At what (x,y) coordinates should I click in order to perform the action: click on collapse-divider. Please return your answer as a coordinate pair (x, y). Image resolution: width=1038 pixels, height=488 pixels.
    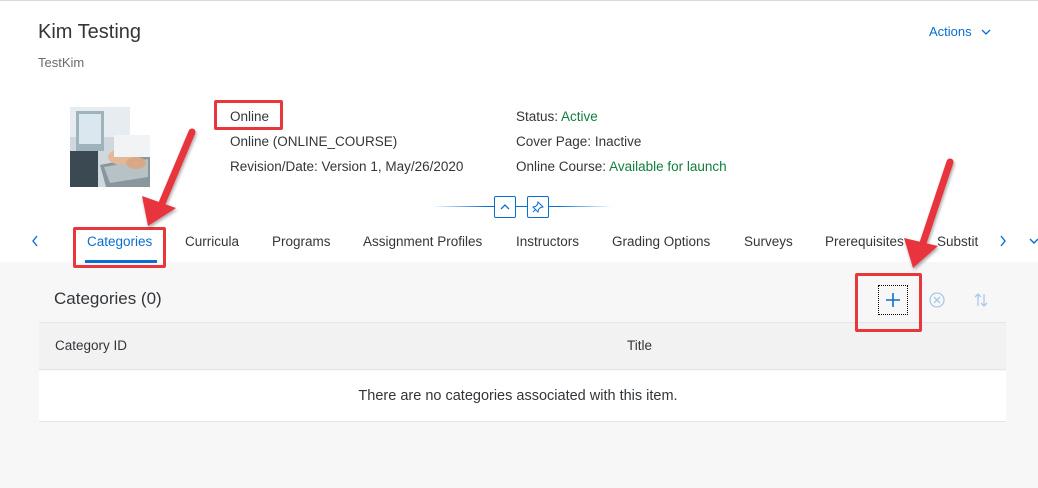
    Looking at the image, I should click on (522, 206).